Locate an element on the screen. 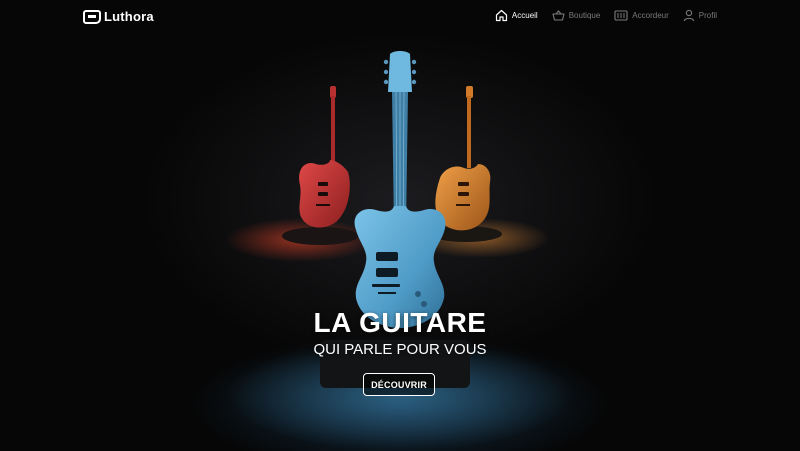 Image resolution: width=800 pixels, height=451 pixels. nav-item-accueil: Accueil is located at coordinates (516, 15).